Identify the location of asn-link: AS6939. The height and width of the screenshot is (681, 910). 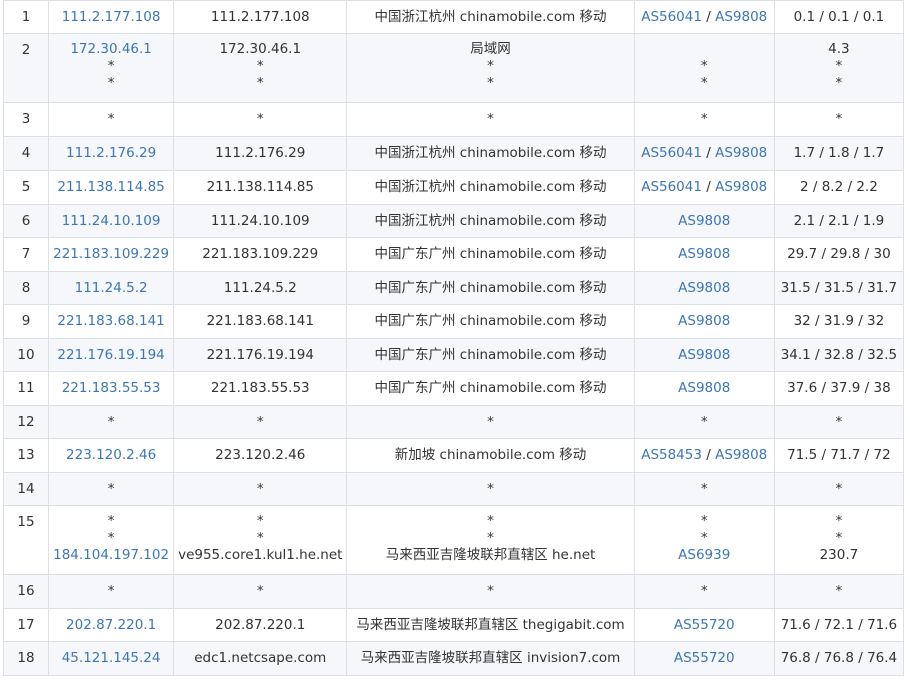
(704, 555).